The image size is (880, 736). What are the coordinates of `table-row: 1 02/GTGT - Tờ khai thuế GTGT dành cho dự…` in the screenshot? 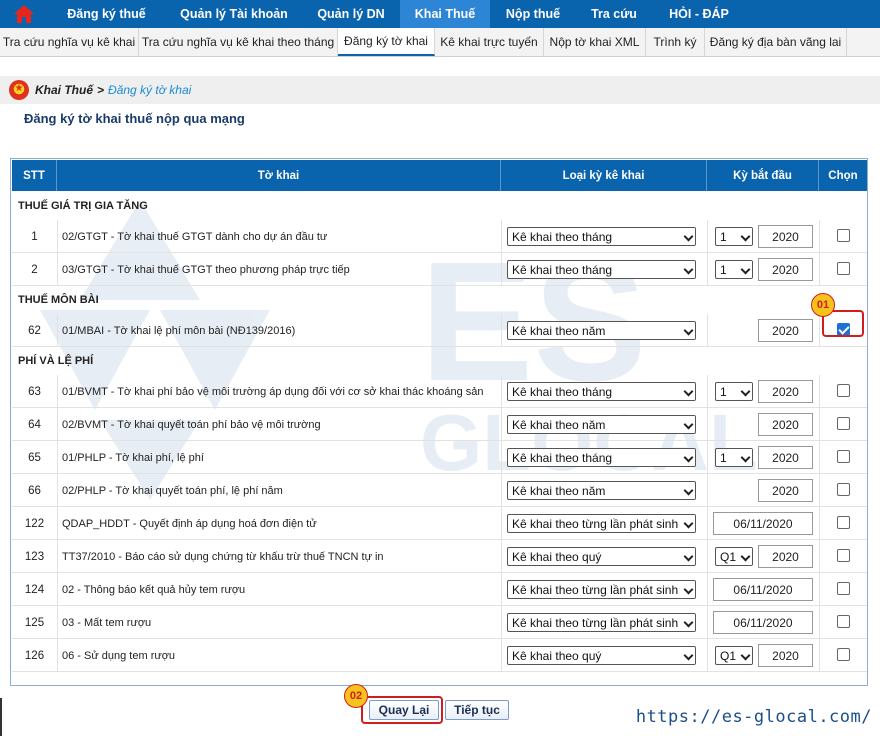 It's located at (439, 236).